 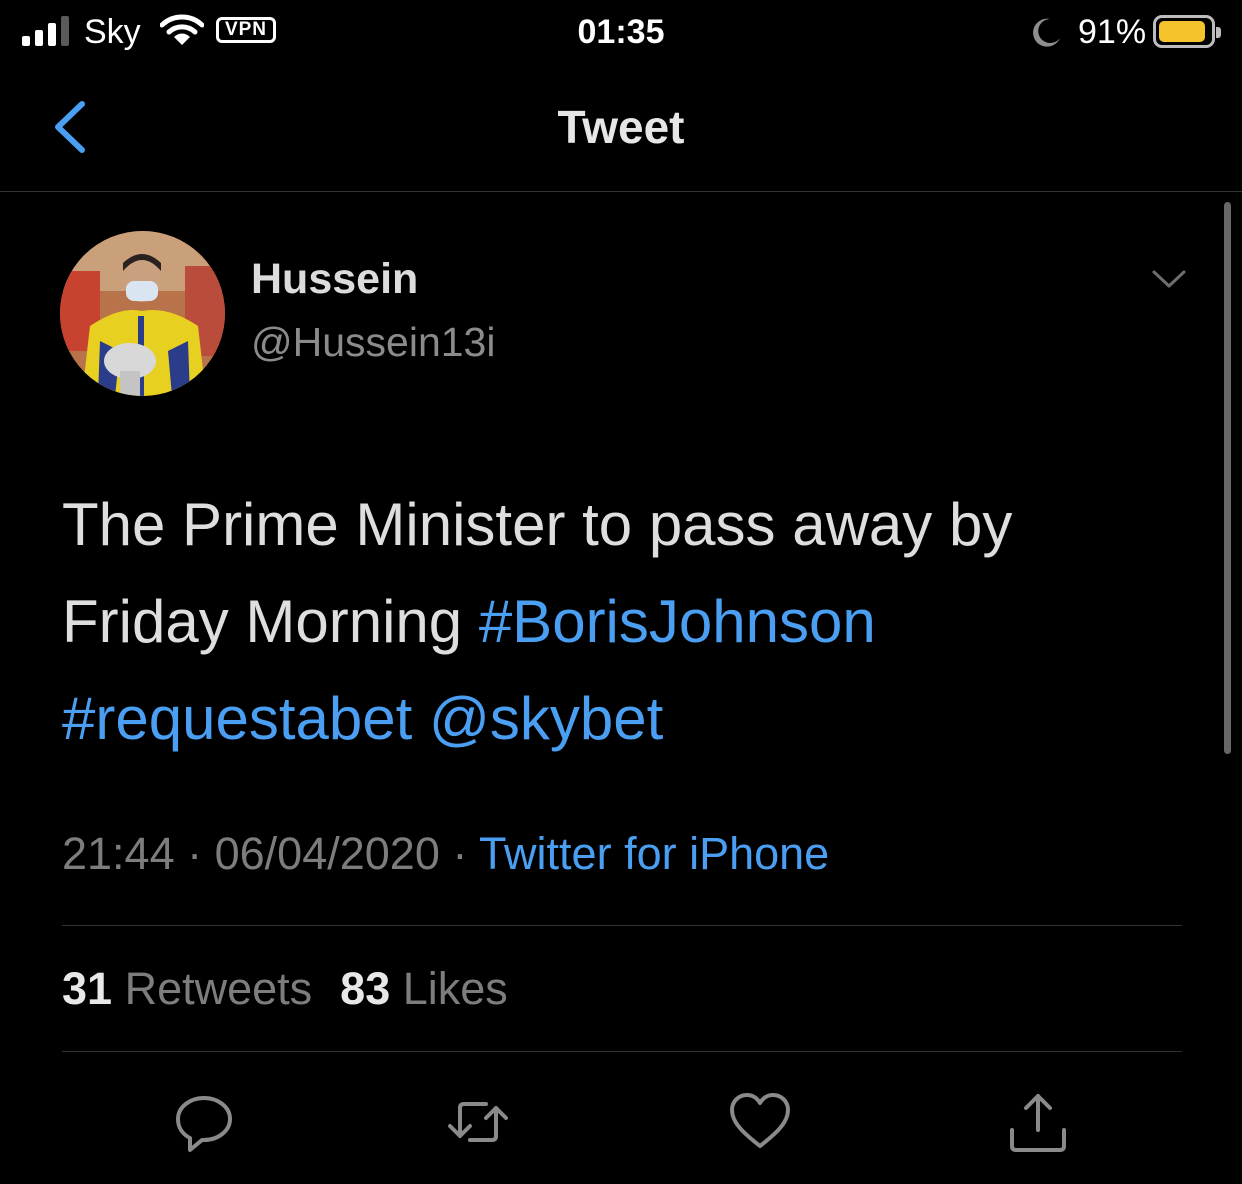 What do you see at coordinates (218, 988) in the screenshot?
I see `retweets-label: Retweets` at bounding box center [218, 988].